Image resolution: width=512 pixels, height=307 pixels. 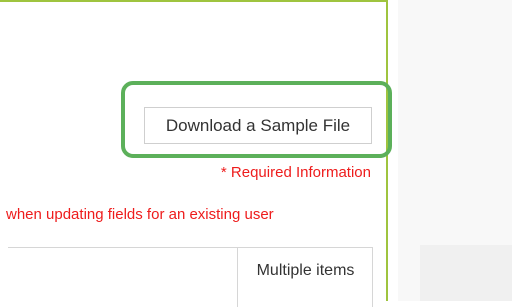 What do you see at coordinates (305, 270) in the screenshot?
I see `column-header-multiple-items: Multiple items` at bounding box center [305, 270].